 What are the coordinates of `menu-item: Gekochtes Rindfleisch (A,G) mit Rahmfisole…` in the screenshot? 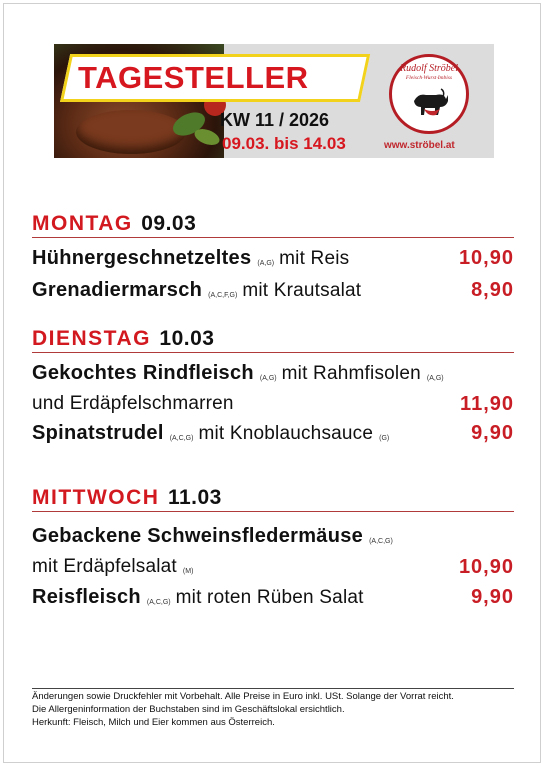 It's located at (273, 376).